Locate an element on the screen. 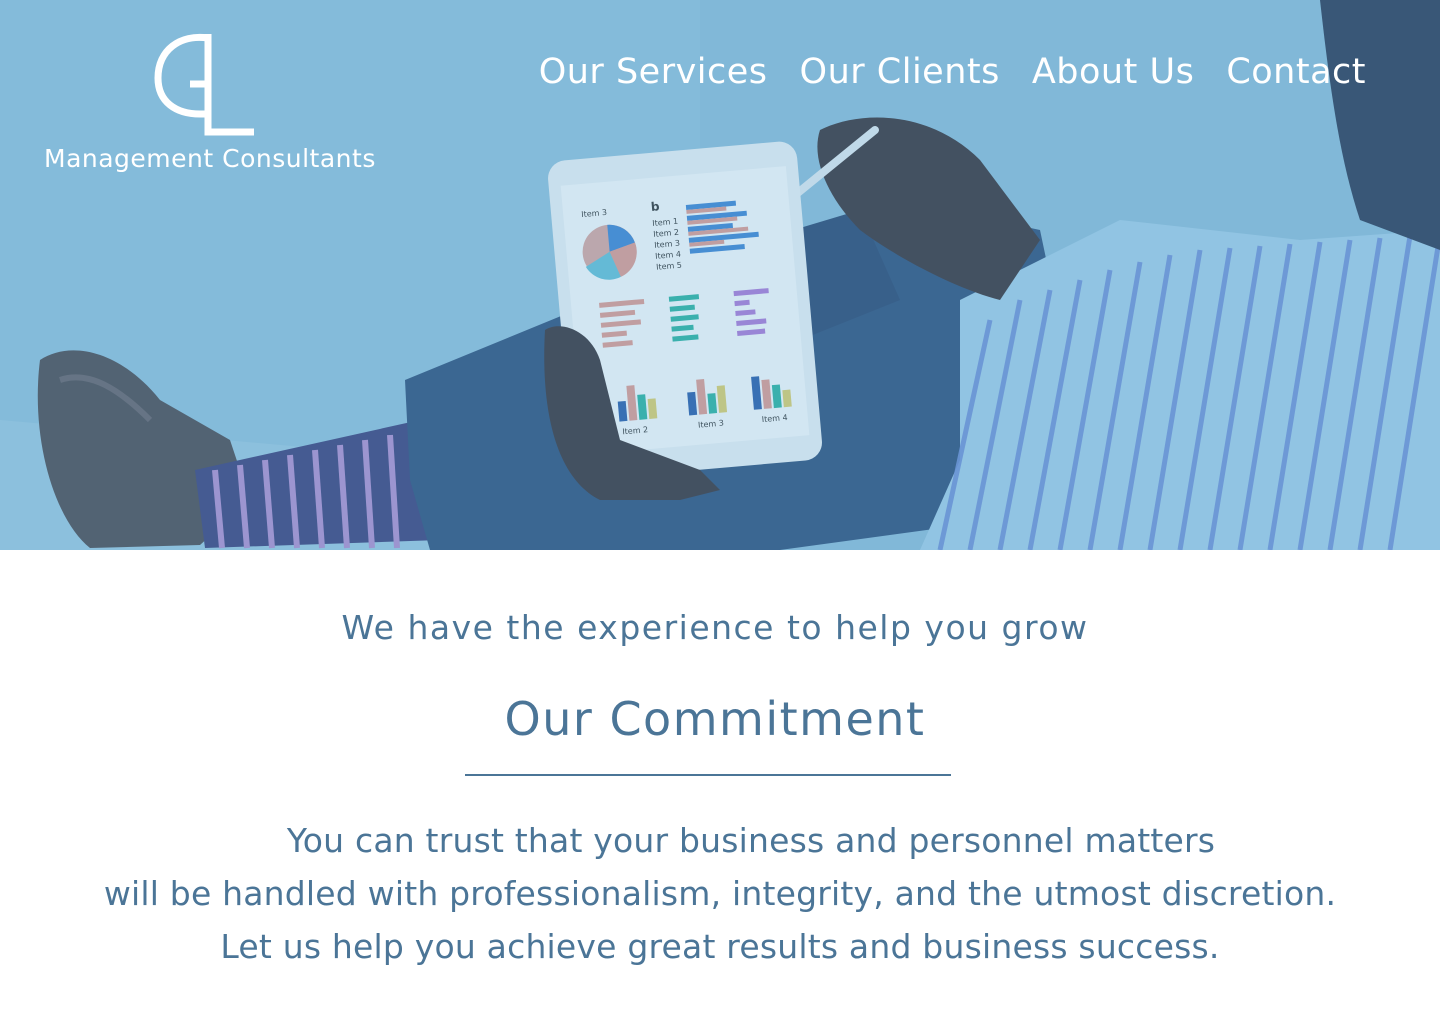 This screenshot has width=1440, height=1024. gl-logo-icon is located at coordinates (204, 84).